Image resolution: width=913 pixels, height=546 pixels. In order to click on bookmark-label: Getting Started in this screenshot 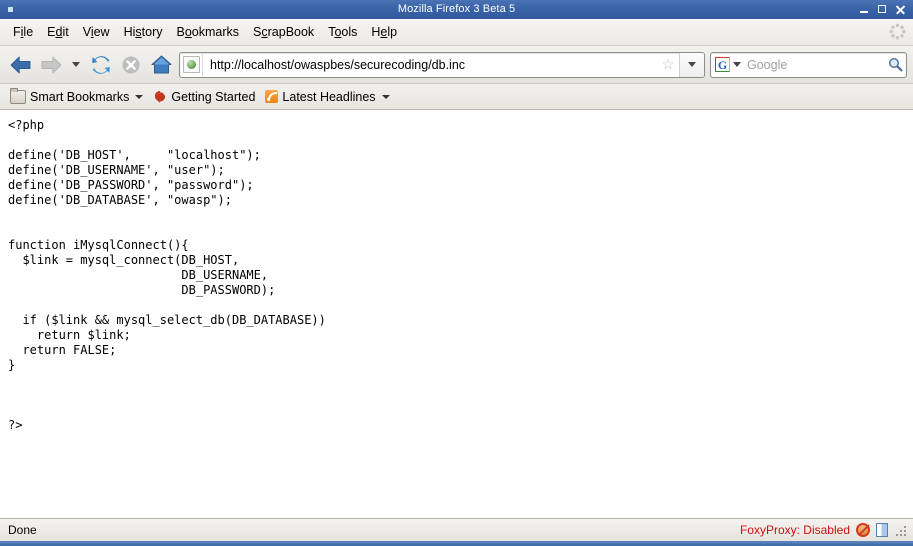, I will do `click(213, 96)`.